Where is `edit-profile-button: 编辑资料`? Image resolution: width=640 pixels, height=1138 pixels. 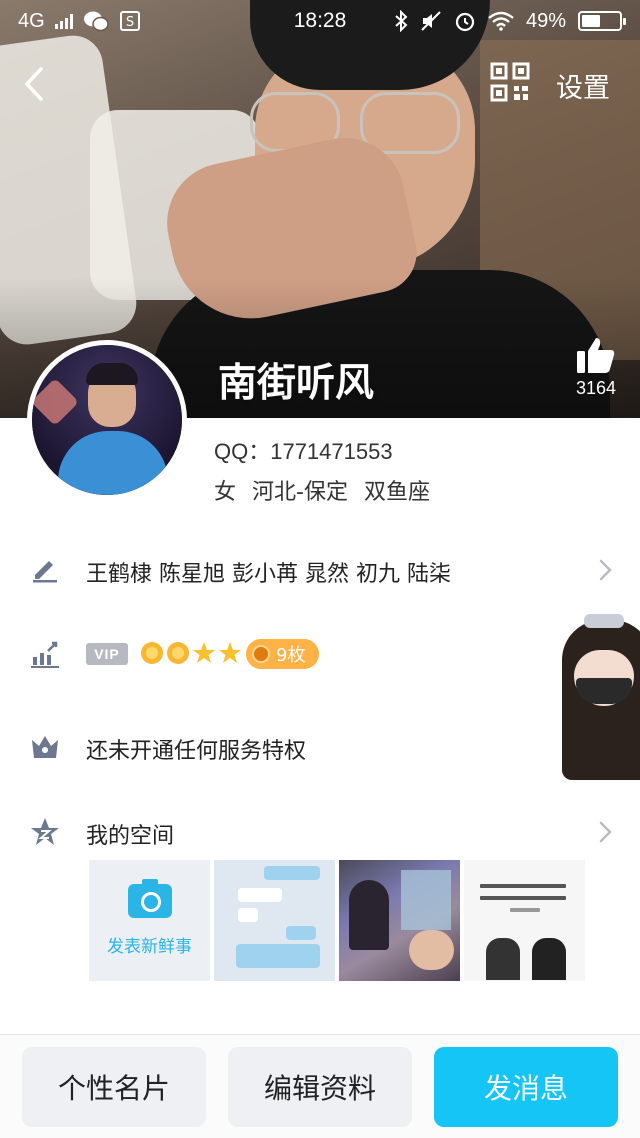 edit-profile-button: 编辑资料 is located at coordinates (320, 1087).